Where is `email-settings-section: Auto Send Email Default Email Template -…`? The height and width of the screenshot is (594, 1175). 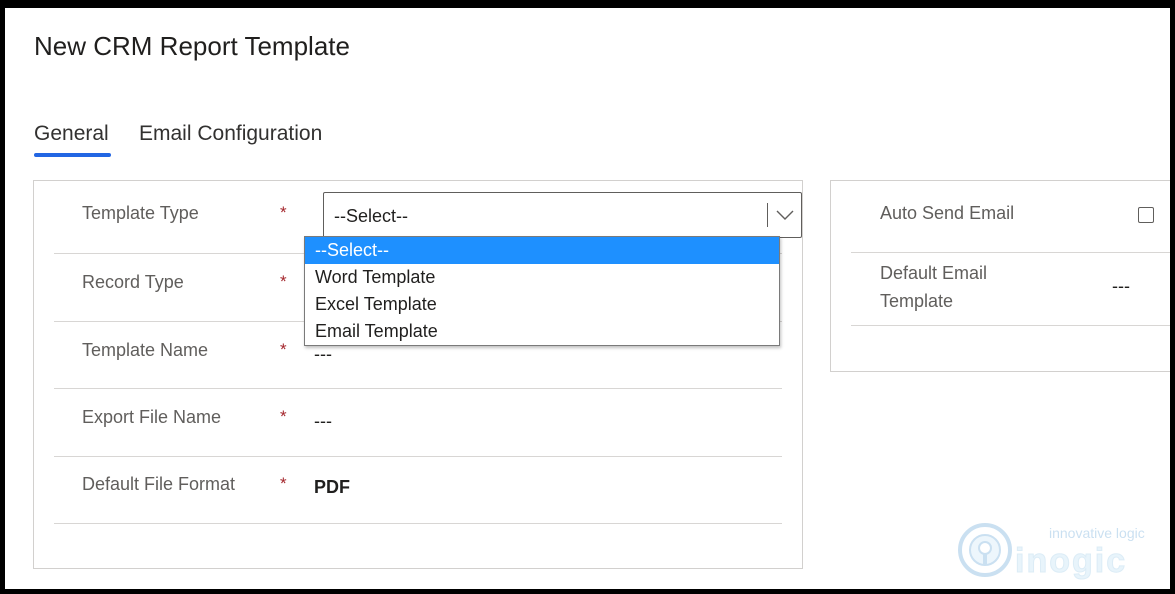 email-settings-section: Auto Send Email Default Email Template -… is located at coordinates (1000, 276).